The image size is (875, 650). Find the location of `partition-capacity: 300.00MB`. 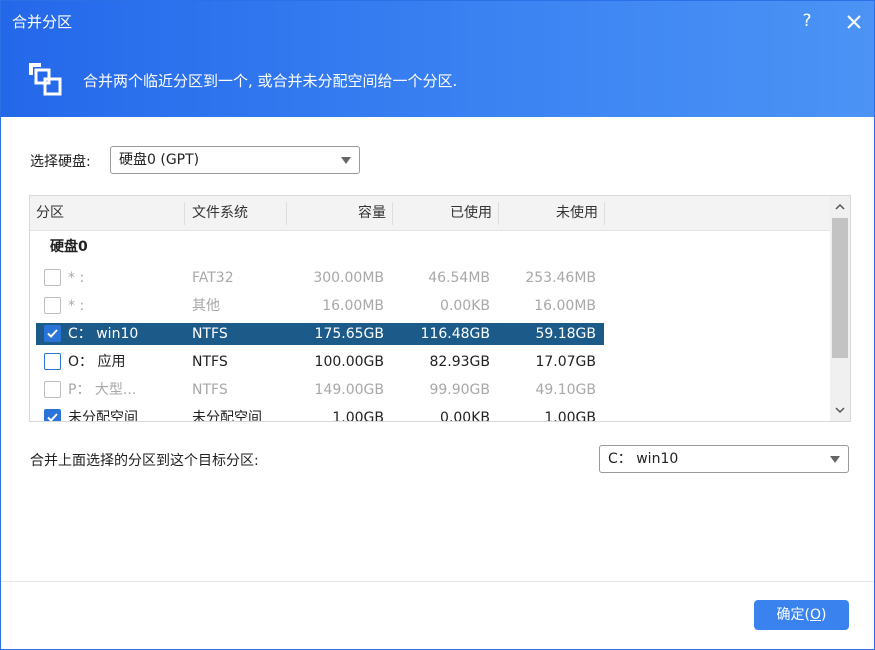

partition-capacity: 300.00MB is located at coordinates (348, 278).